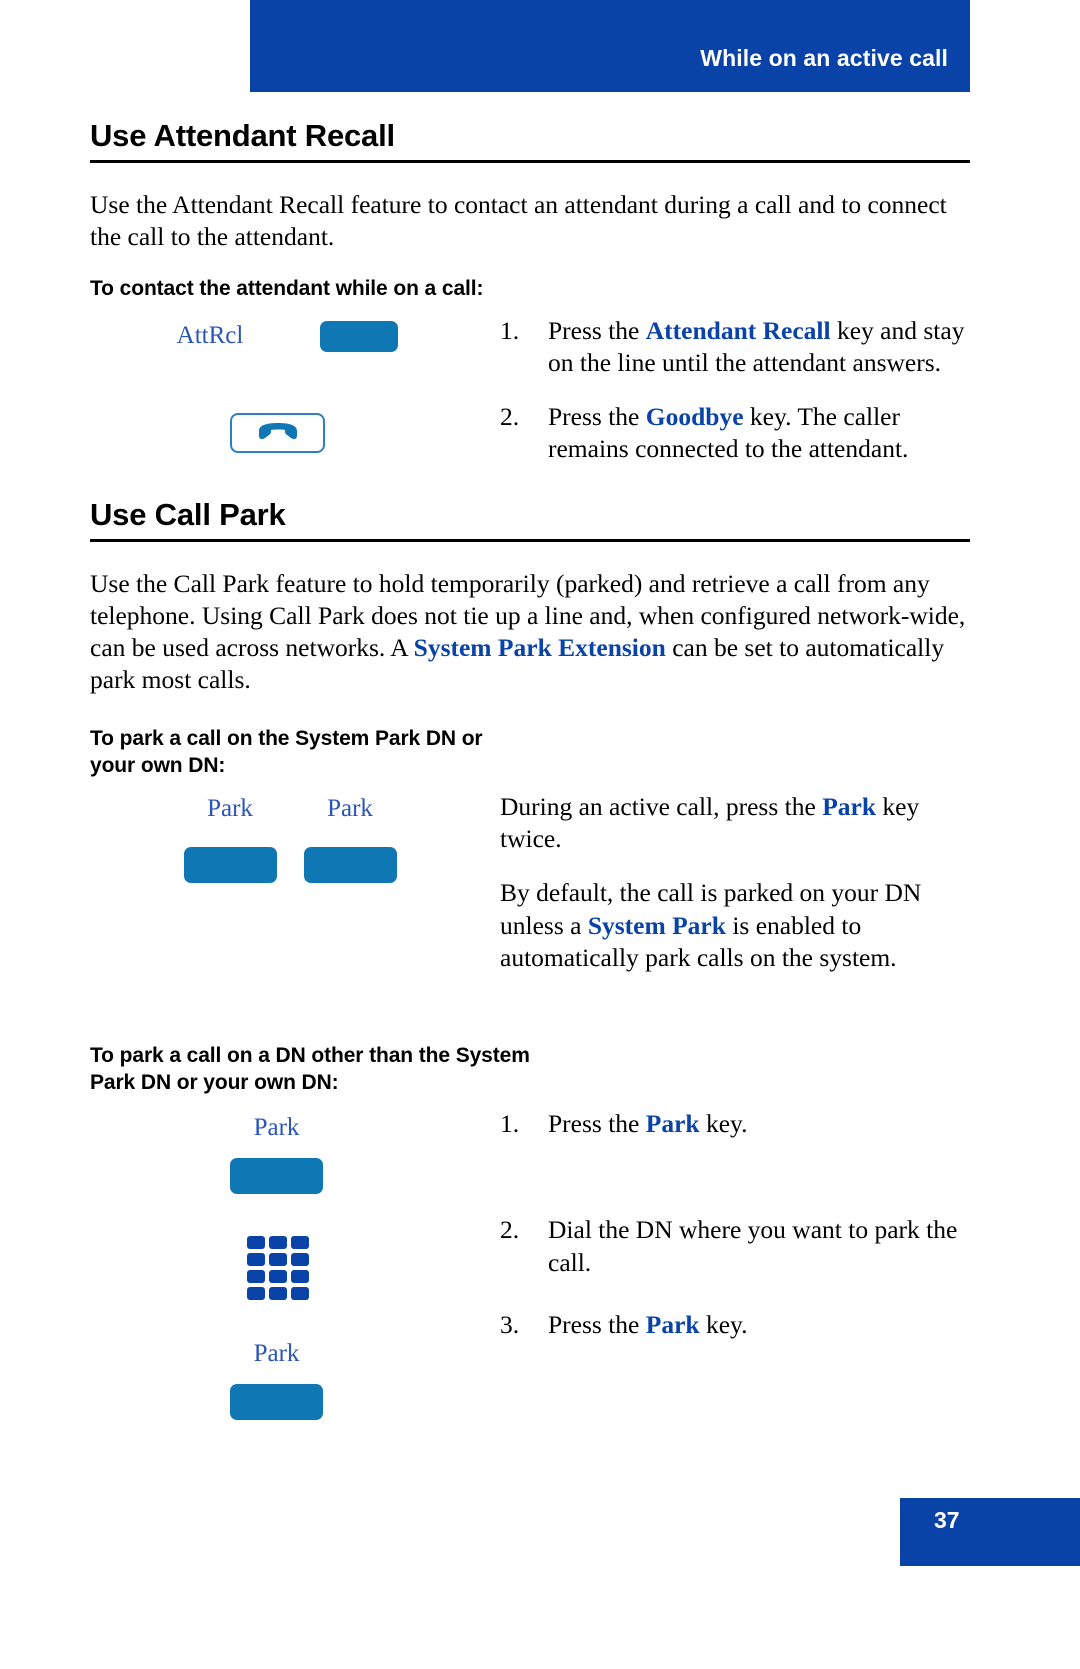  I want to click on step-item: 1. Press the Park key., so click(735, 1124).